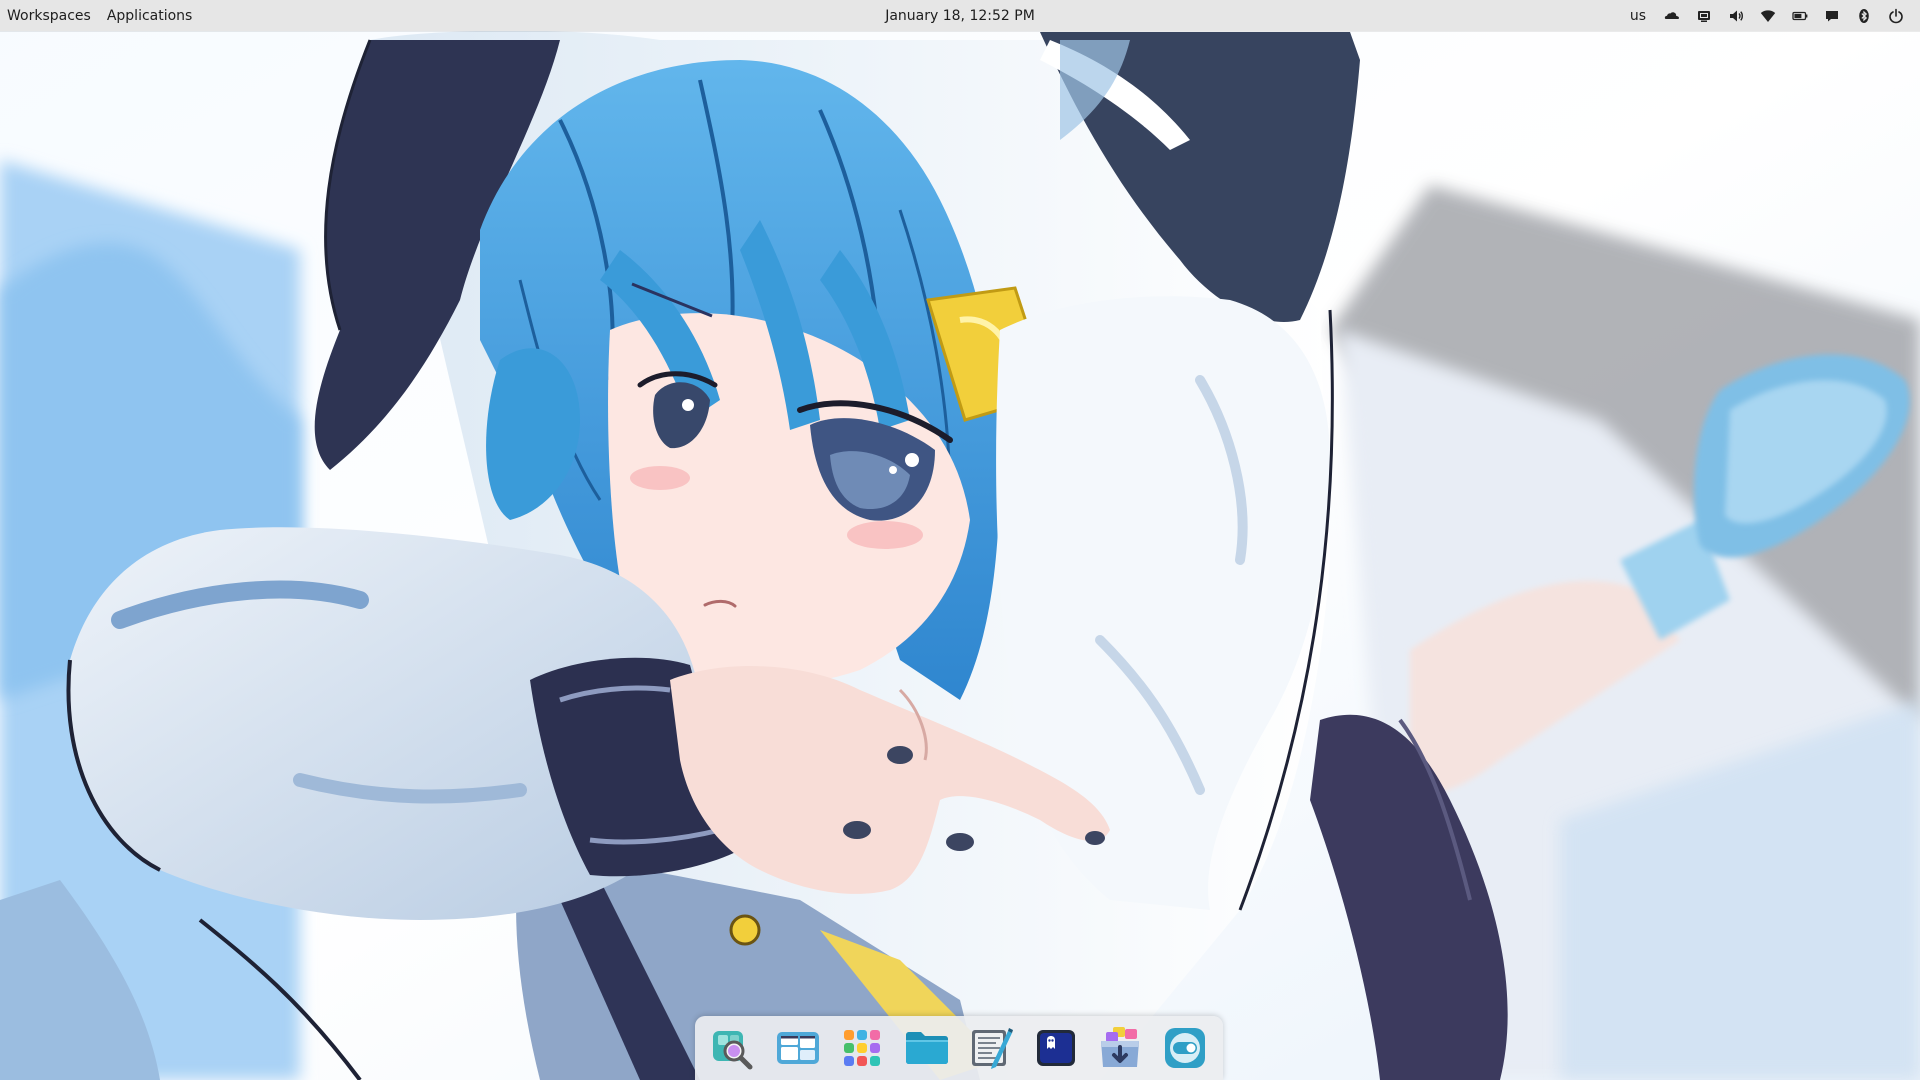 This screenshot has width=1920, height=1080. I want to click on battery-icon, so click(1800, 15).